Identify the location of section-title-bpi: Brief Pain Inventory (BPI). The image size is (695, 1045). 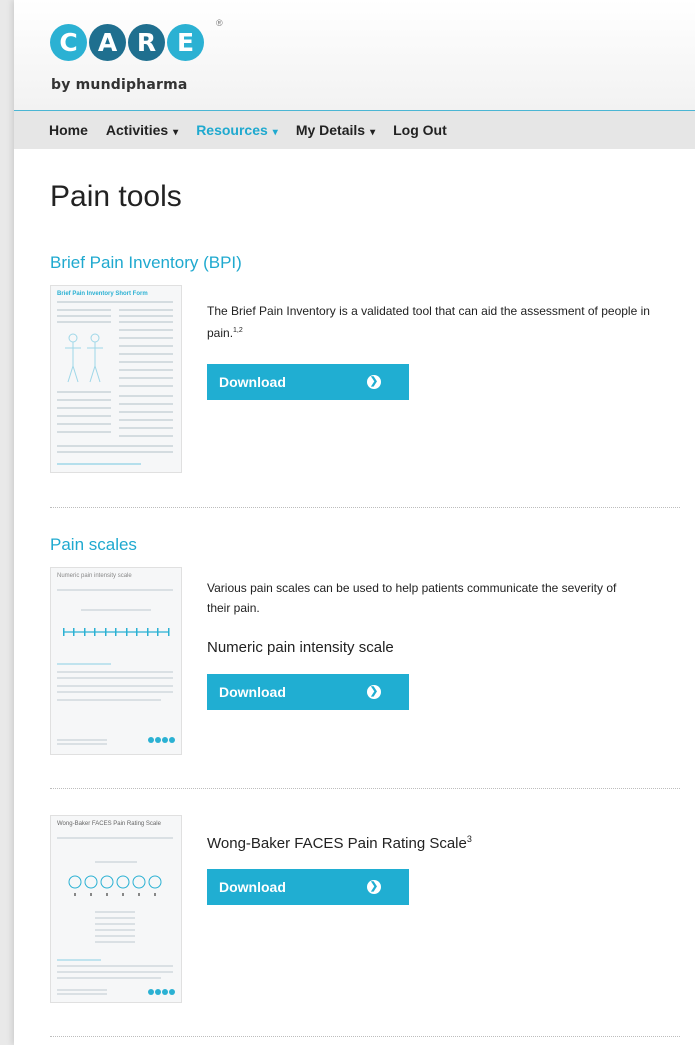
(146, 263).